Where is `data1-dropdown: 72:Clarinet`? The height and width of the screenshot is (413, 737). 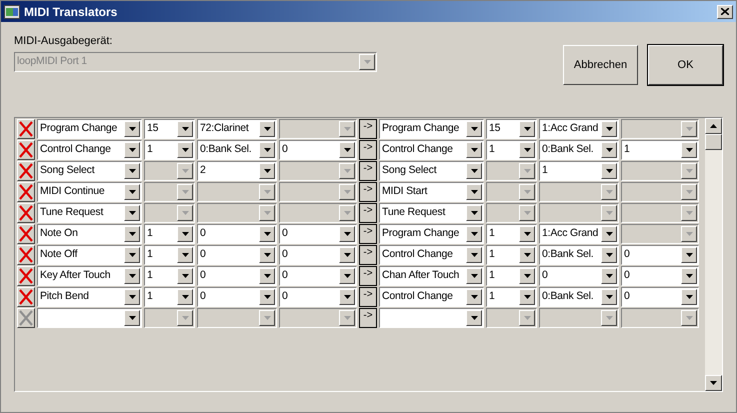
data1-dropdown: 72:Clarinet is located at coordinates (237, 129).